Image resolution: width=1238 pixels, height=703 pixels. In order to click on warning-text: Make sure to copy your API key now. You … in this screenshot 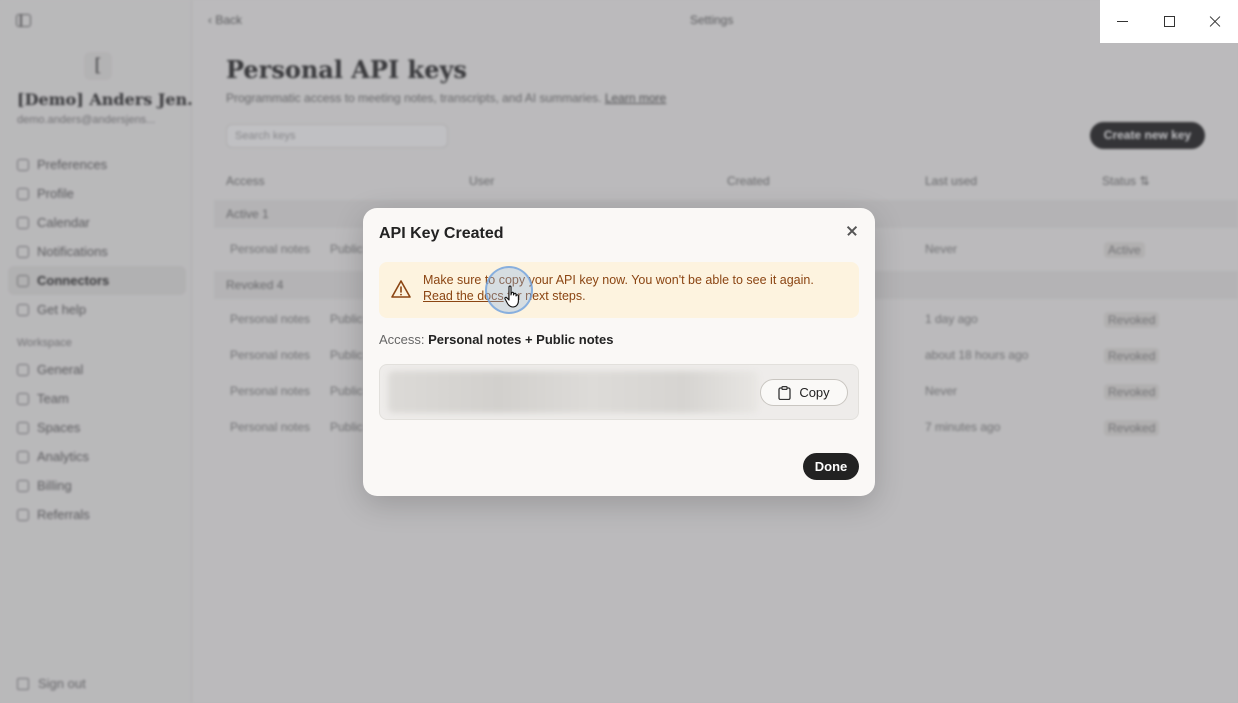, I will do `click(618, 288)`.